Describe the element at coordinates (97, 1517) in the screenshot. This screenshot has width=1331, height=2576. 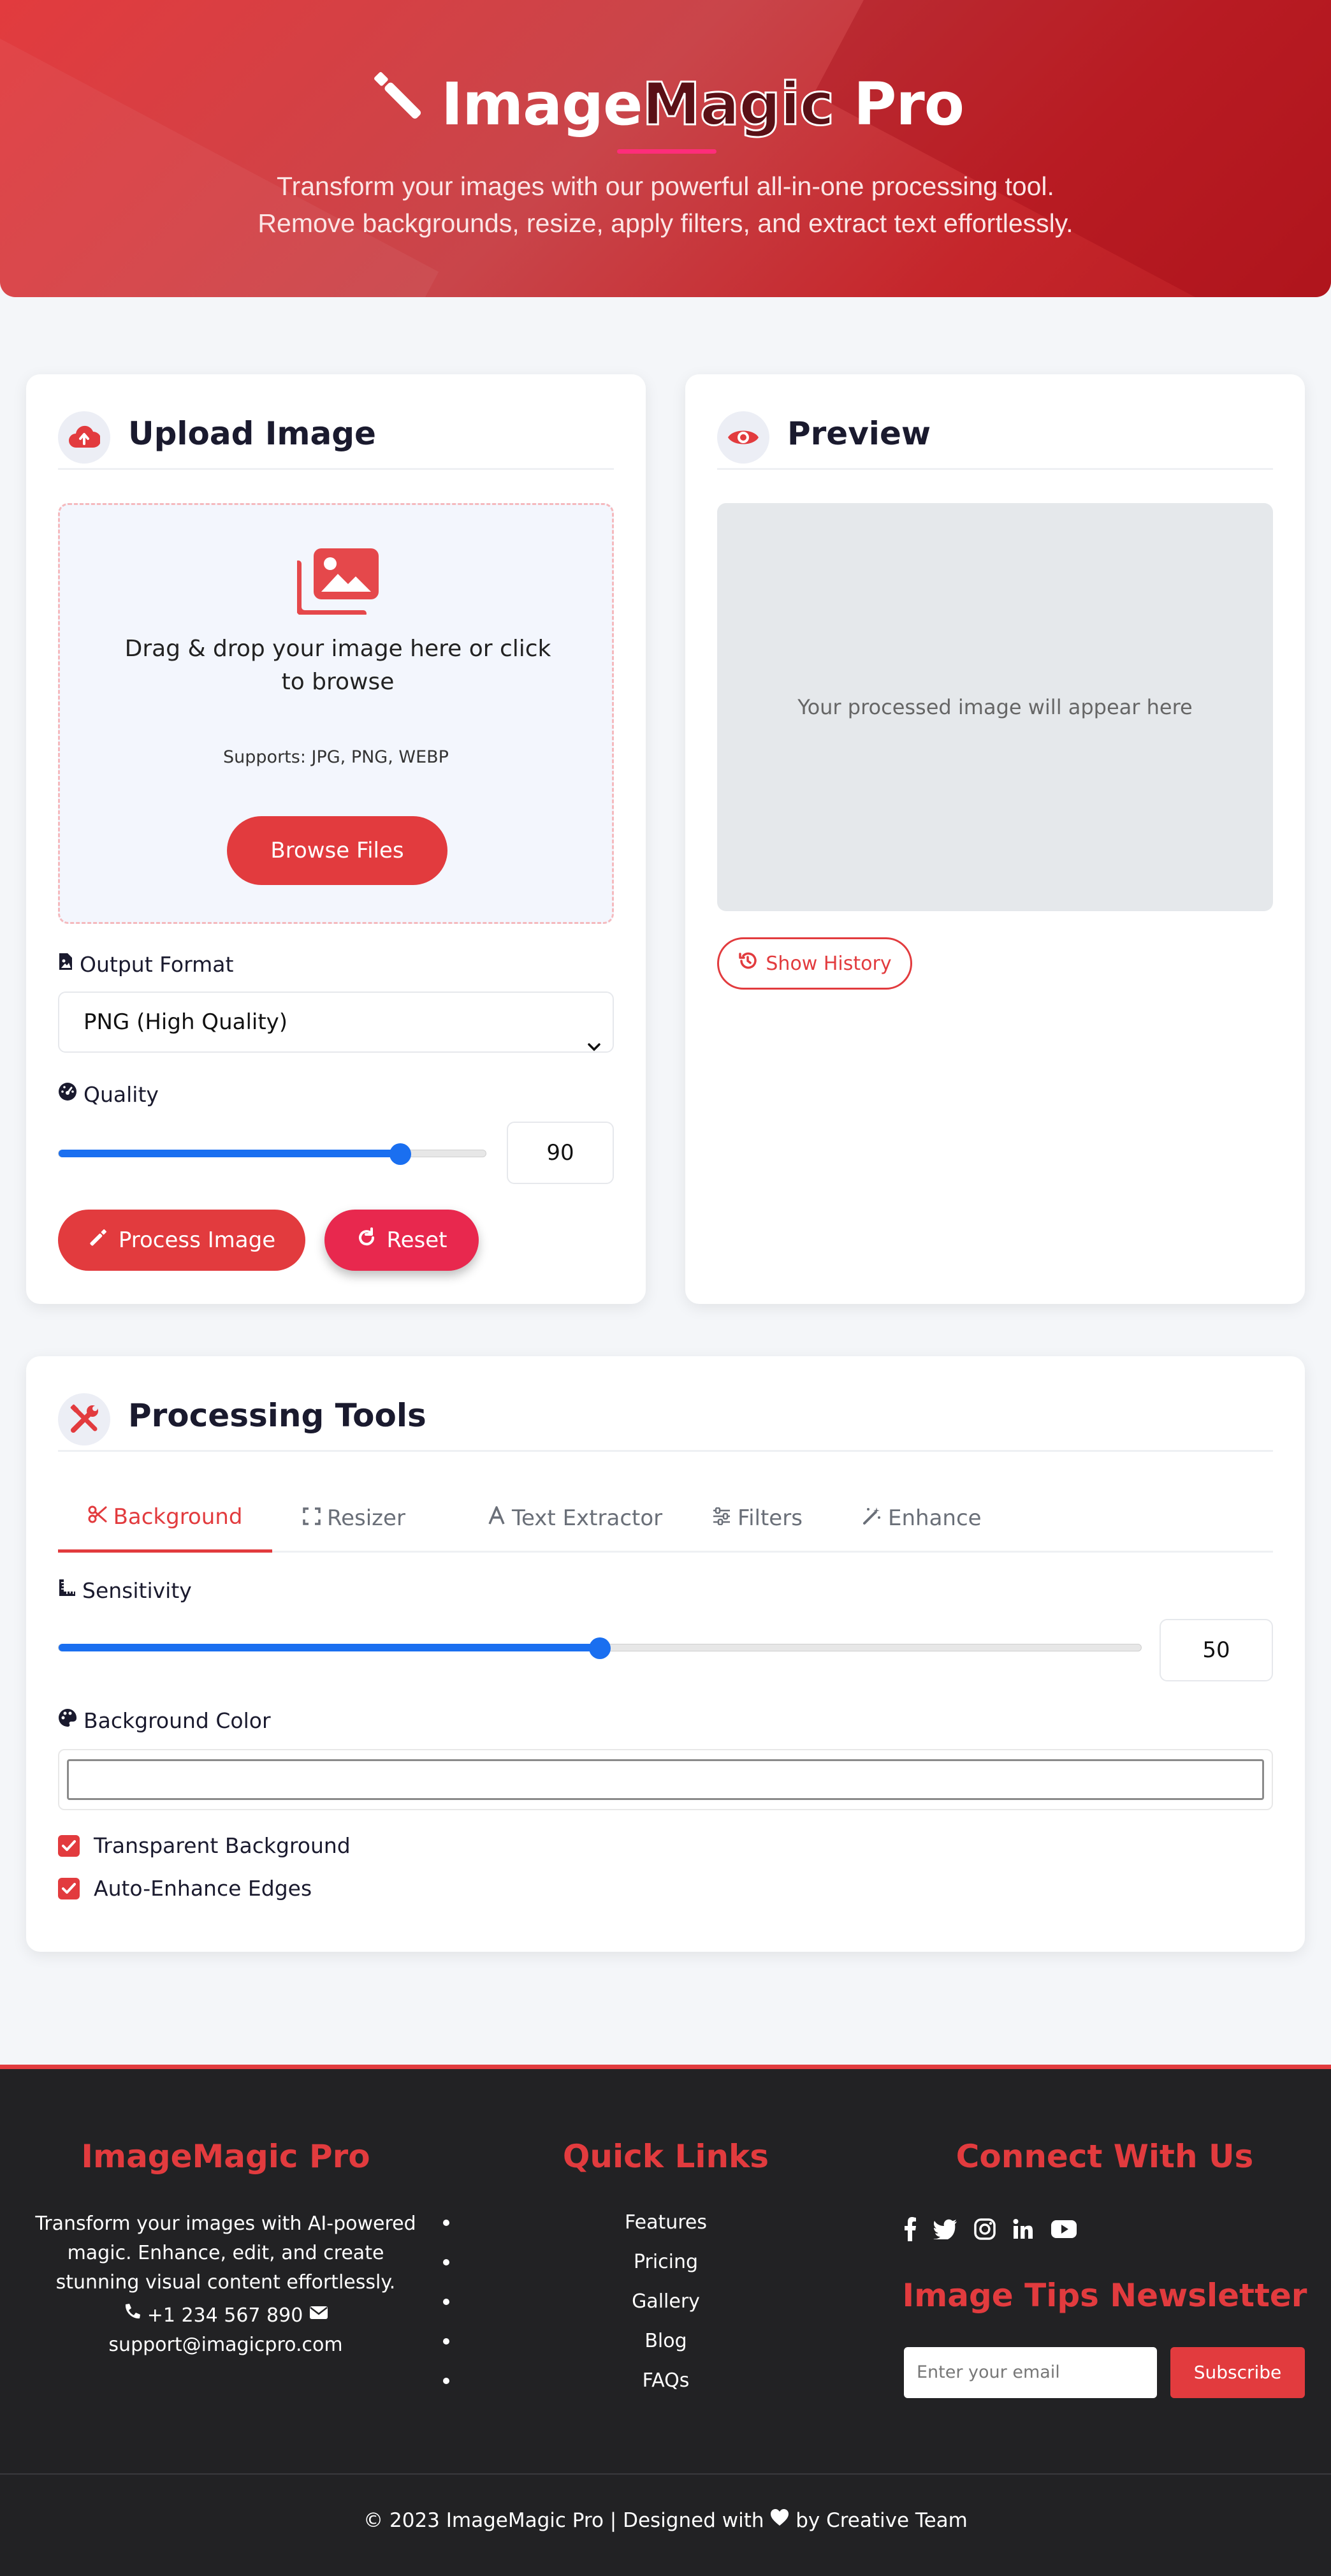
I see `scissors-icon` at that location.